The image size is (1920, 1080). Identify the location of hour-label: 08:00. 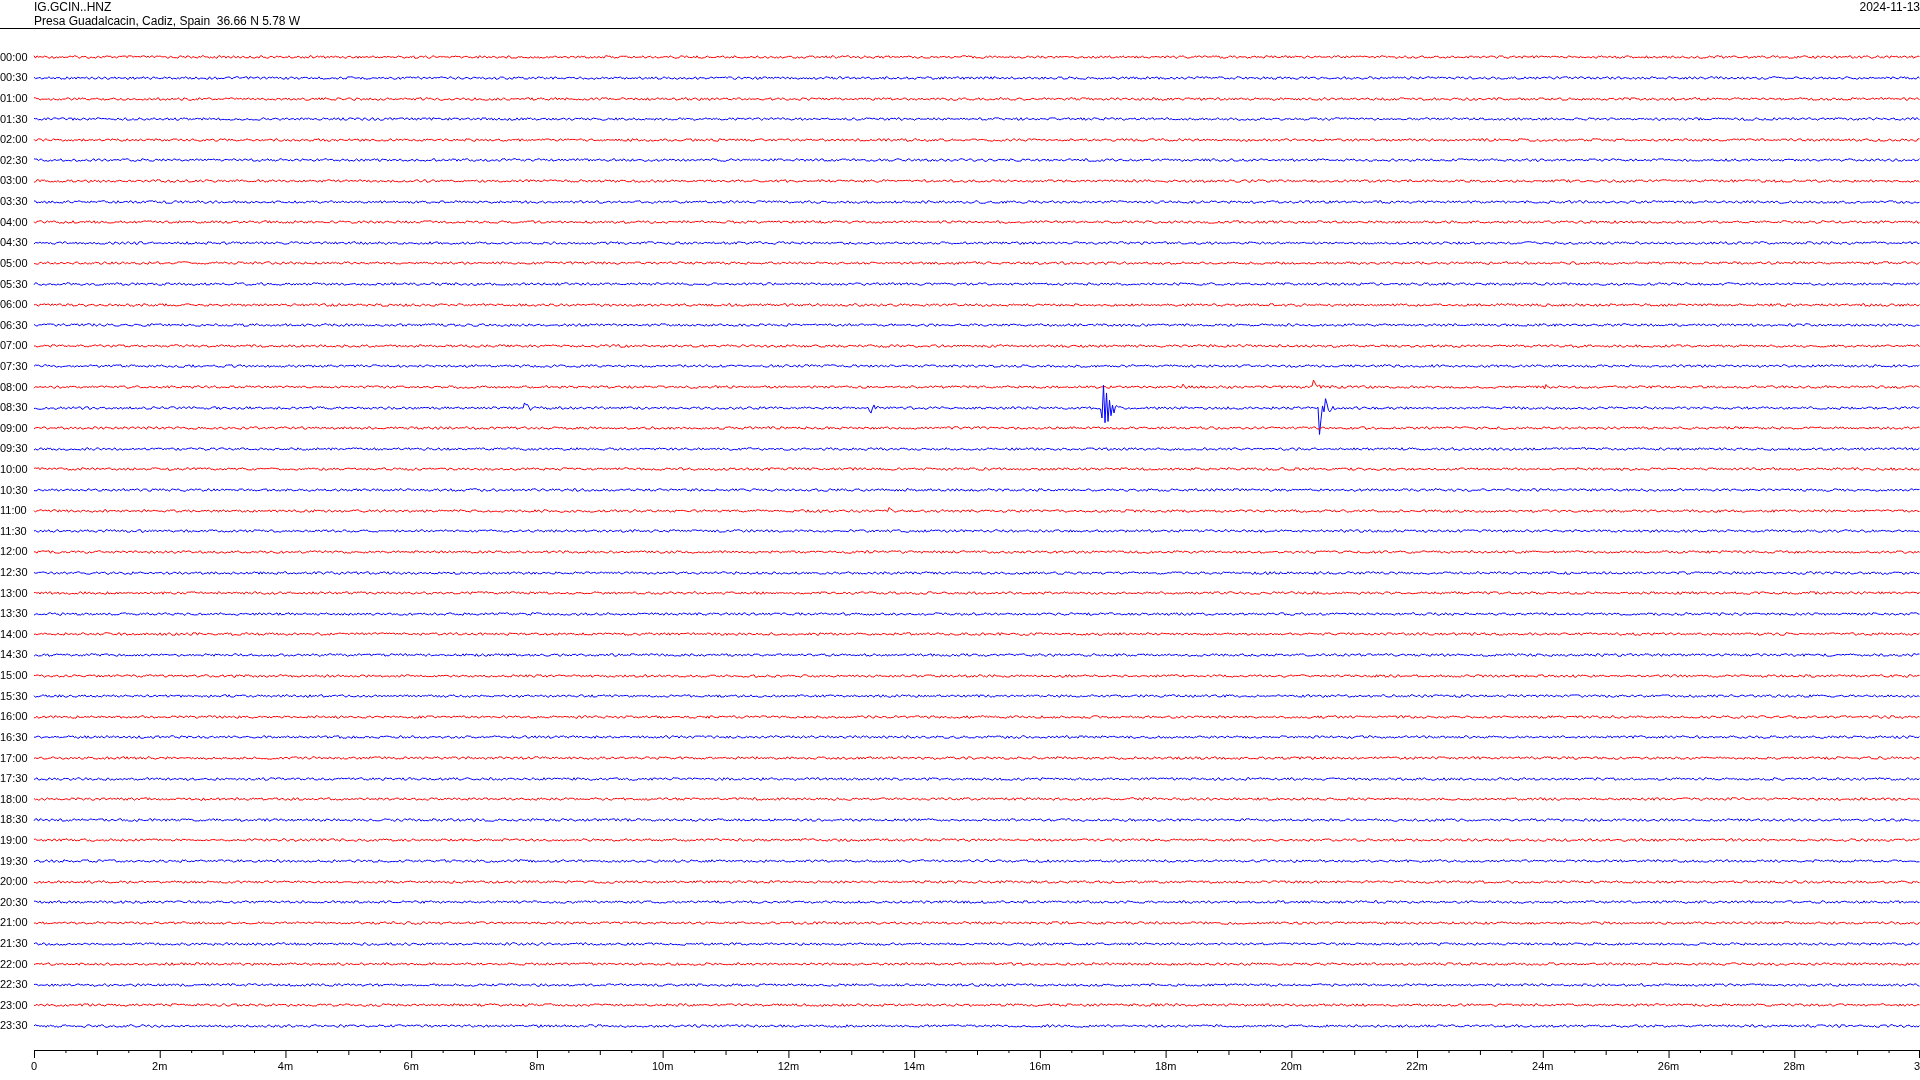
(14, 387).